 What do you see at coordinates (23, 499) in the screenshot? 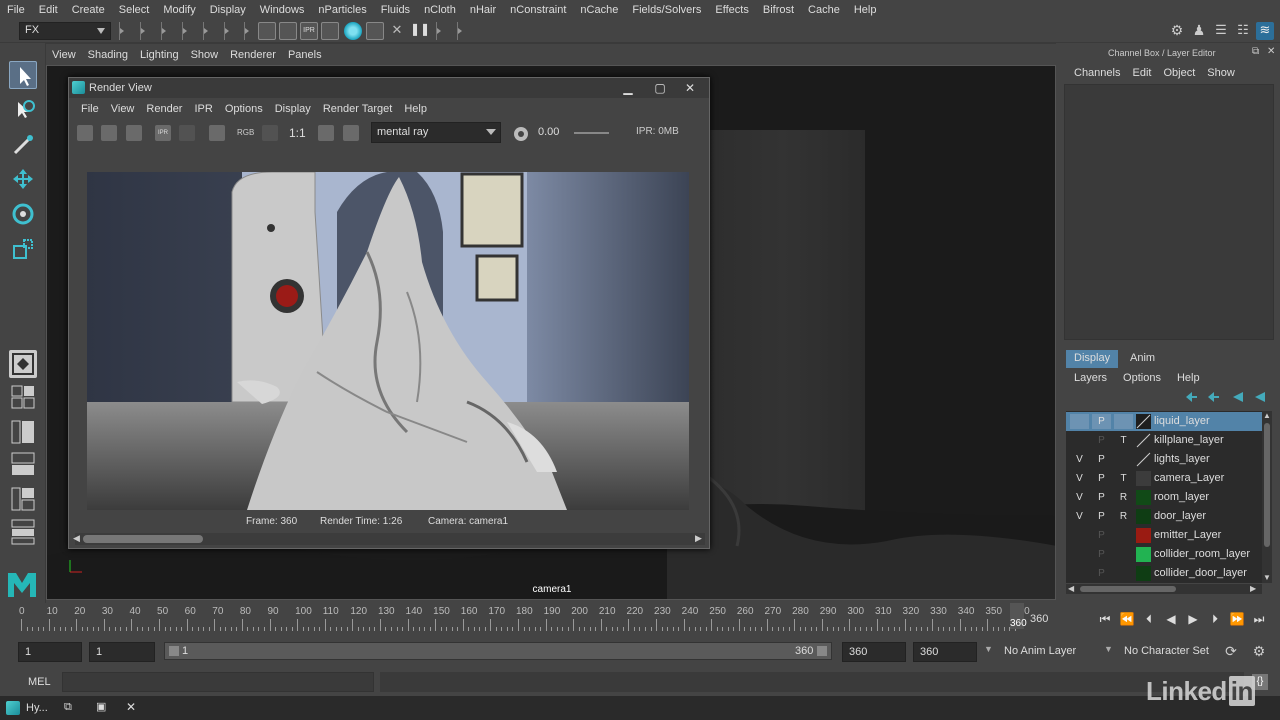
I see `persp-graph-hypergraph-layout-icon` at bounding box center [23, 499].